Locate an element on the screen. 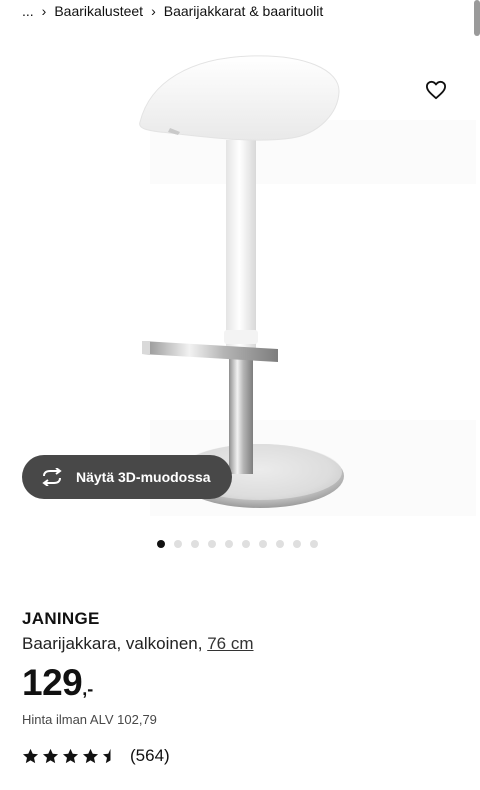 The image size is (480, 790). price: 129 ,- is located at coordinates (57, 683).